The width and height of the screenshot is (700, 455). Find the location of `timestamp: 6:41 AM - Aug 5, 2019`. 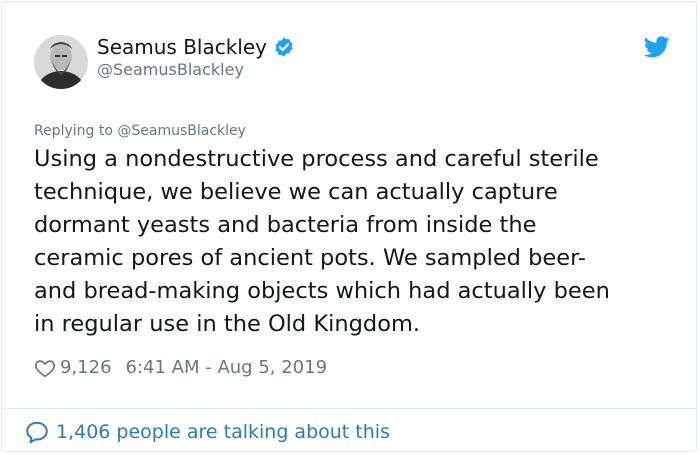

timestamp: 6:41 AM - Aug 5, 2019 is located at coordinates (227, 368).